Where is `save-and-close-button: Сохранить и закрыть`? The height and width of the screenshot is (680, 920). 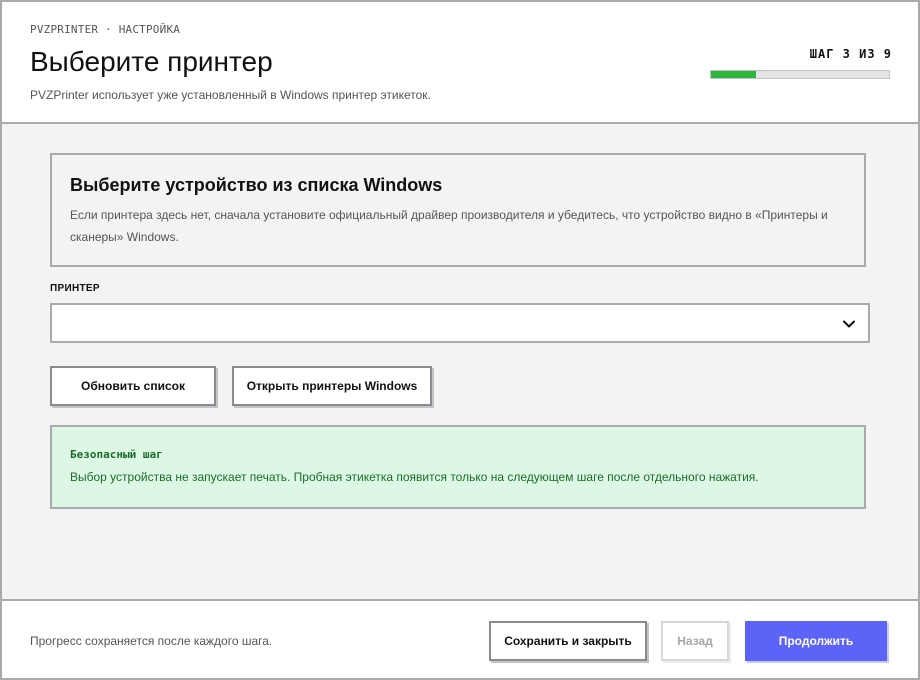
save-and-close-button: Сохранить и закрыть is located at coordinates (568, 641).